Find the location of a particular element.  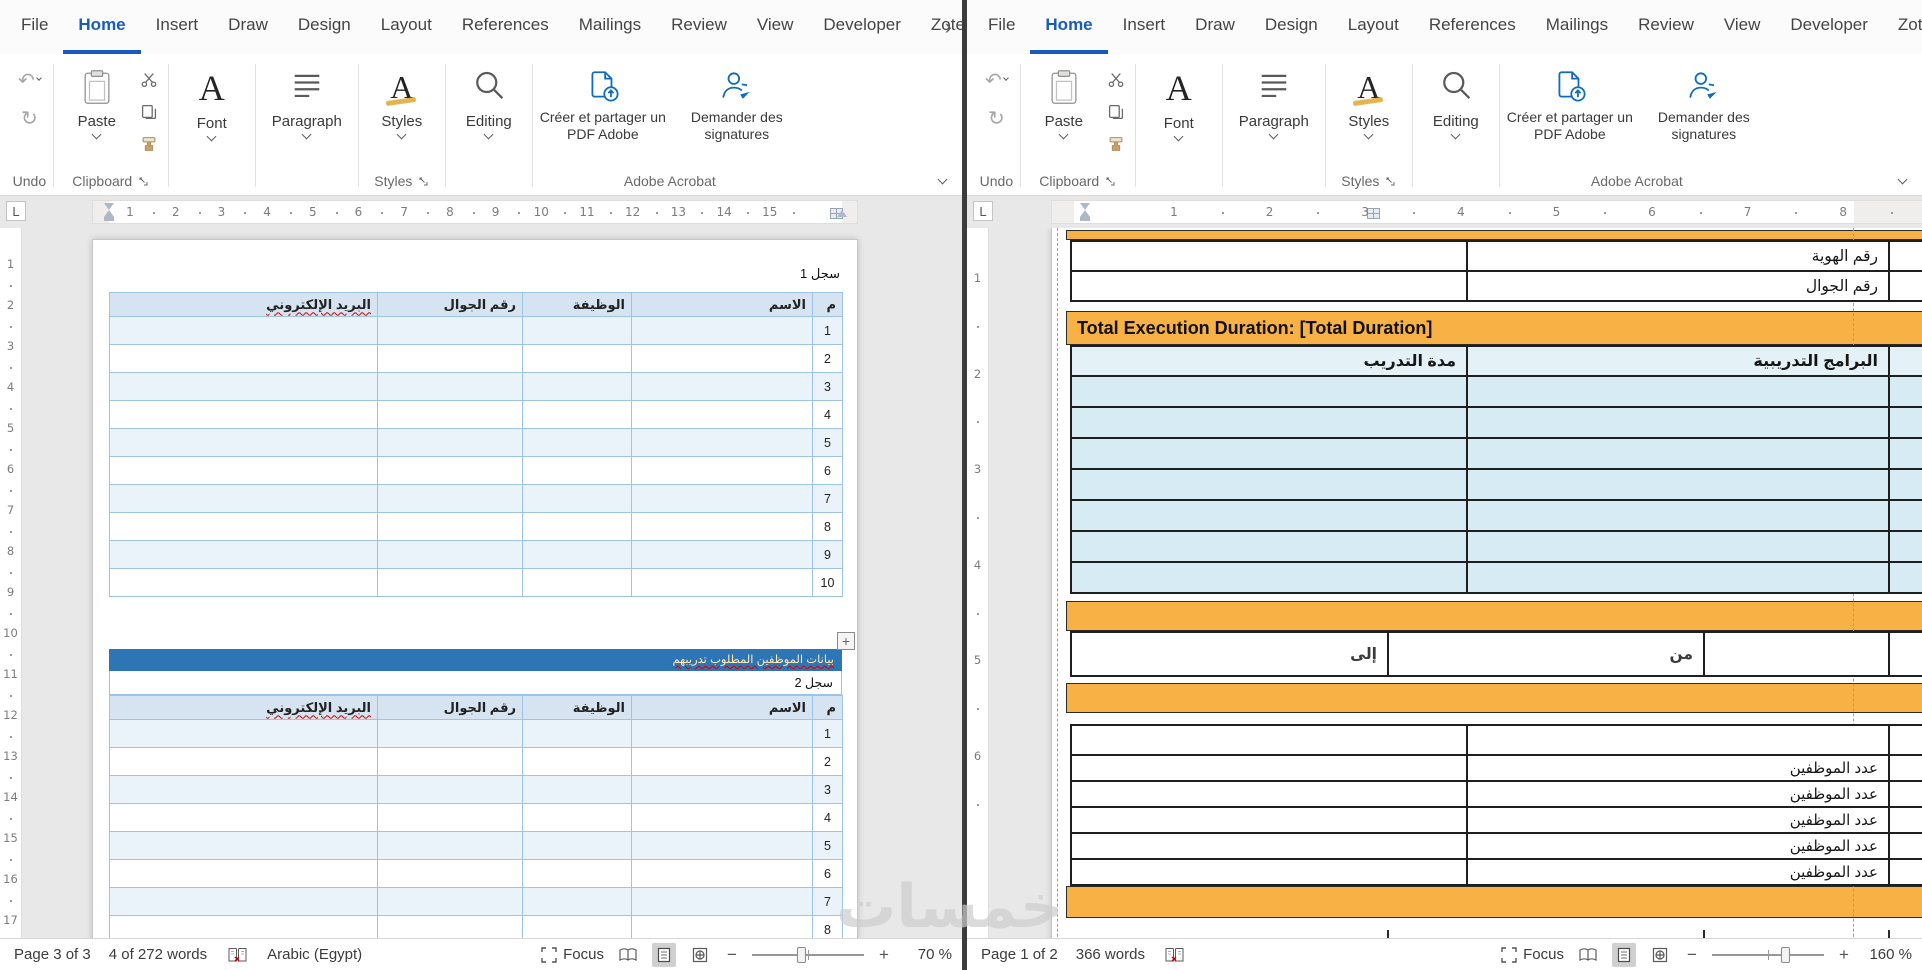

paste-button: Paste is located at coordinates (1064, 100).